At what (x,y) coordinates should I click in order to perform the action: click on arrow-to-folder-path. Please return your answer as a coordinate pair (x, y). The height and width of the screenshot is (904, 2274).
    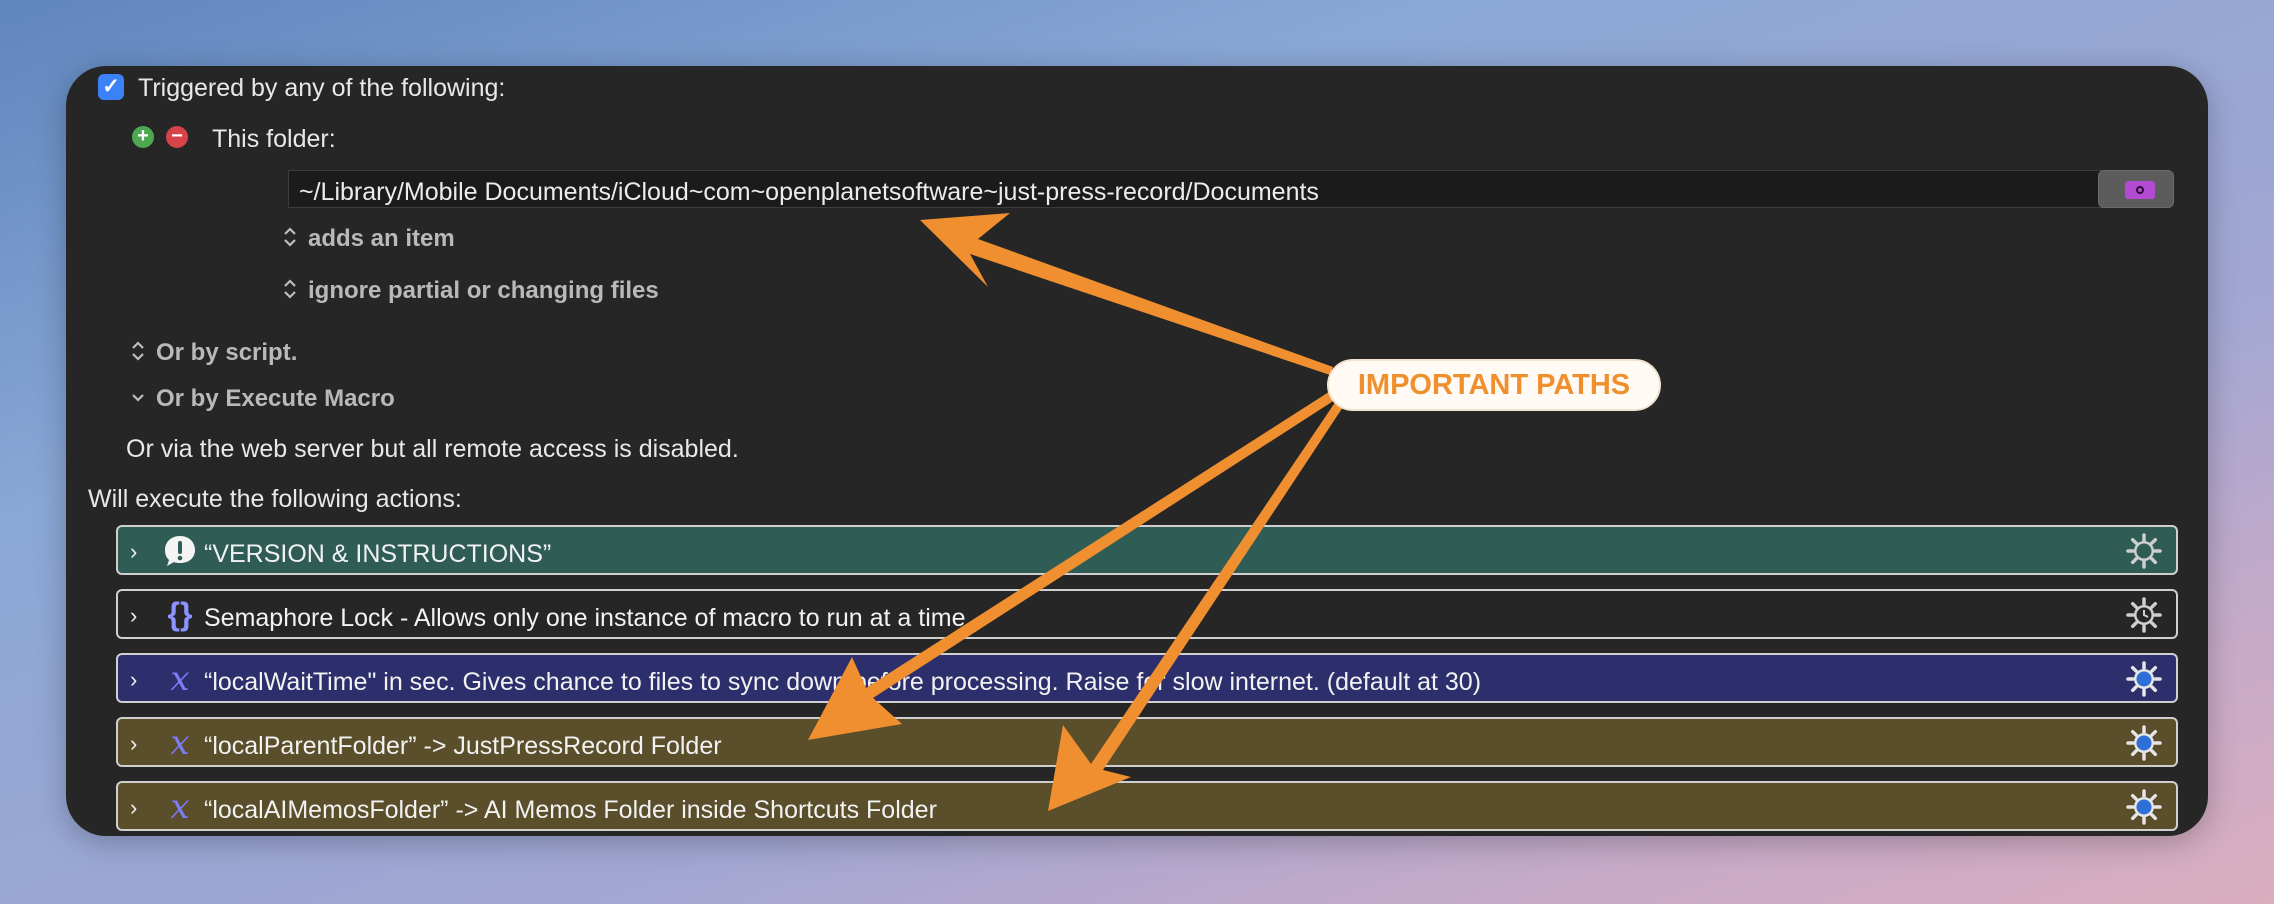
    Looking at the image, I should click on (1126, 294).